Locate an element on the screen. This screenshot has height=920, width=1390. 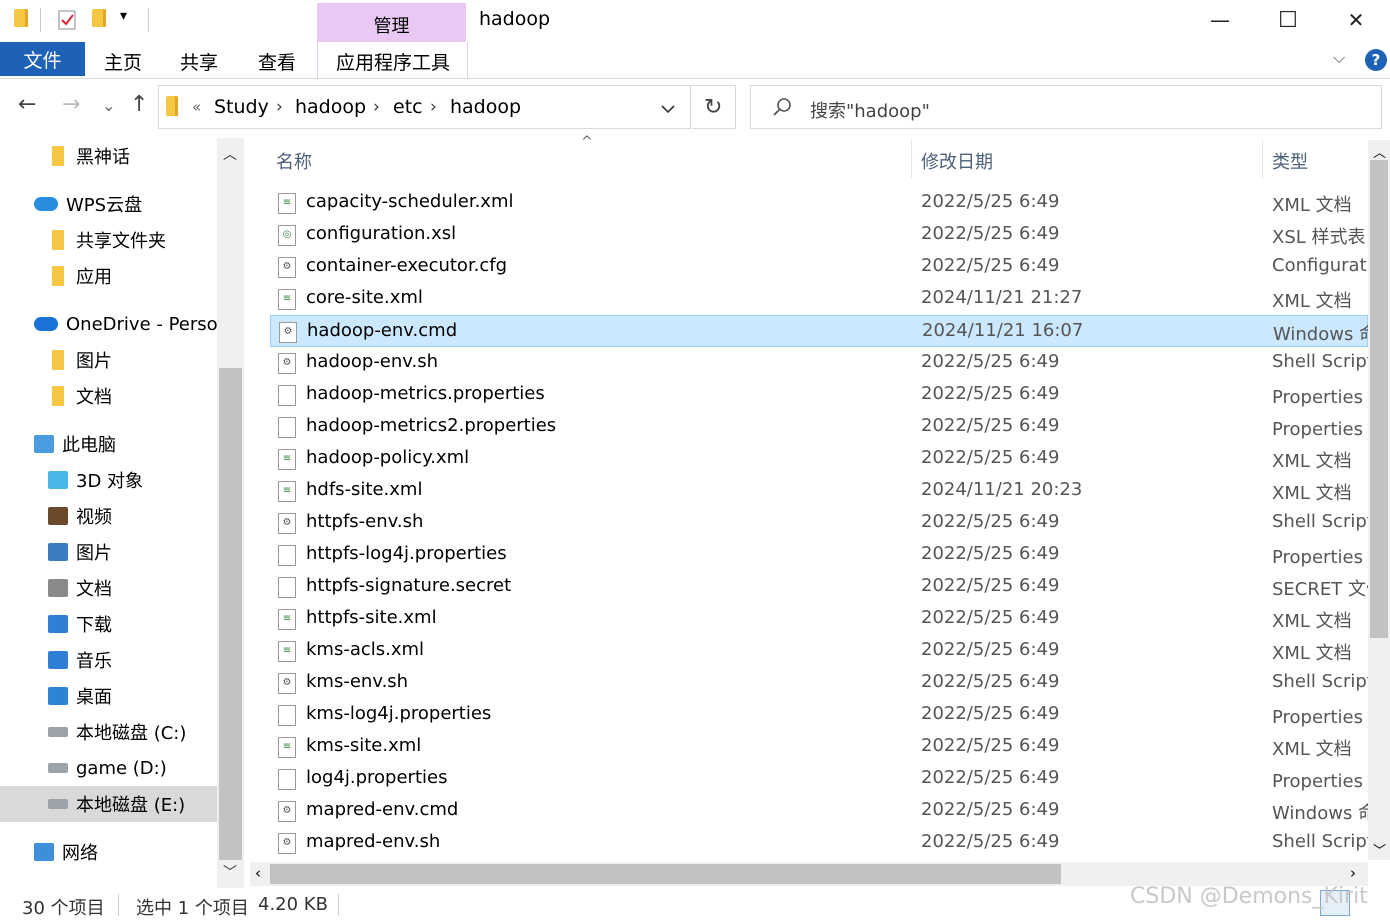
column-header-type: 类型 is located at coordinates (1290, 161).